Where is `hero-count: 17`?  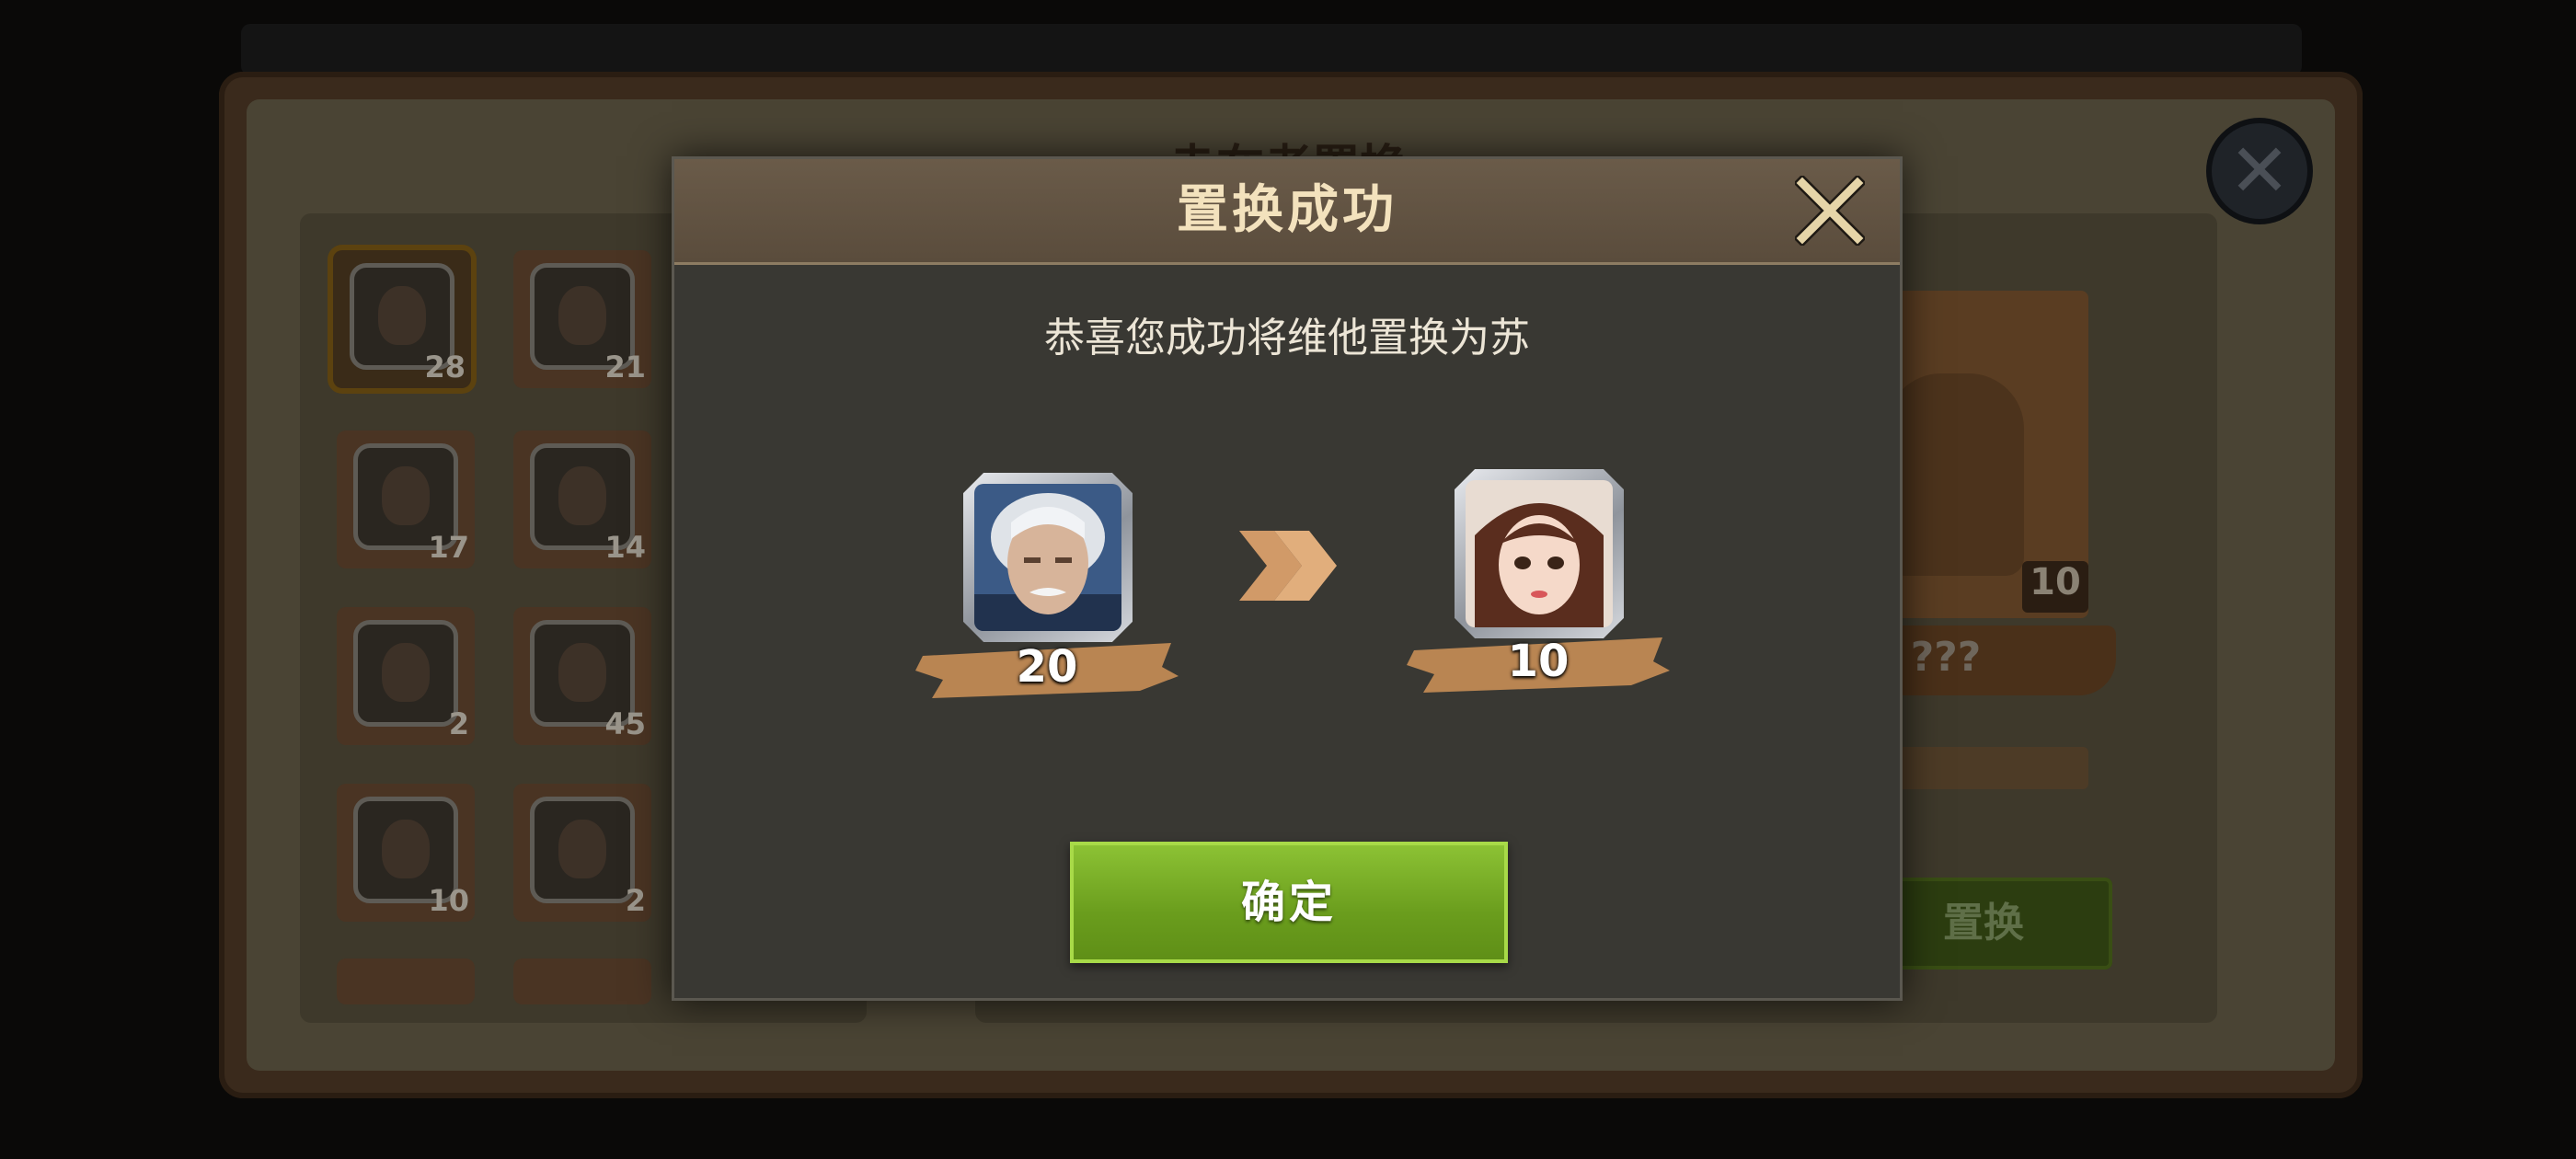
hero-count: 17 is located at coordinates (448, 547).